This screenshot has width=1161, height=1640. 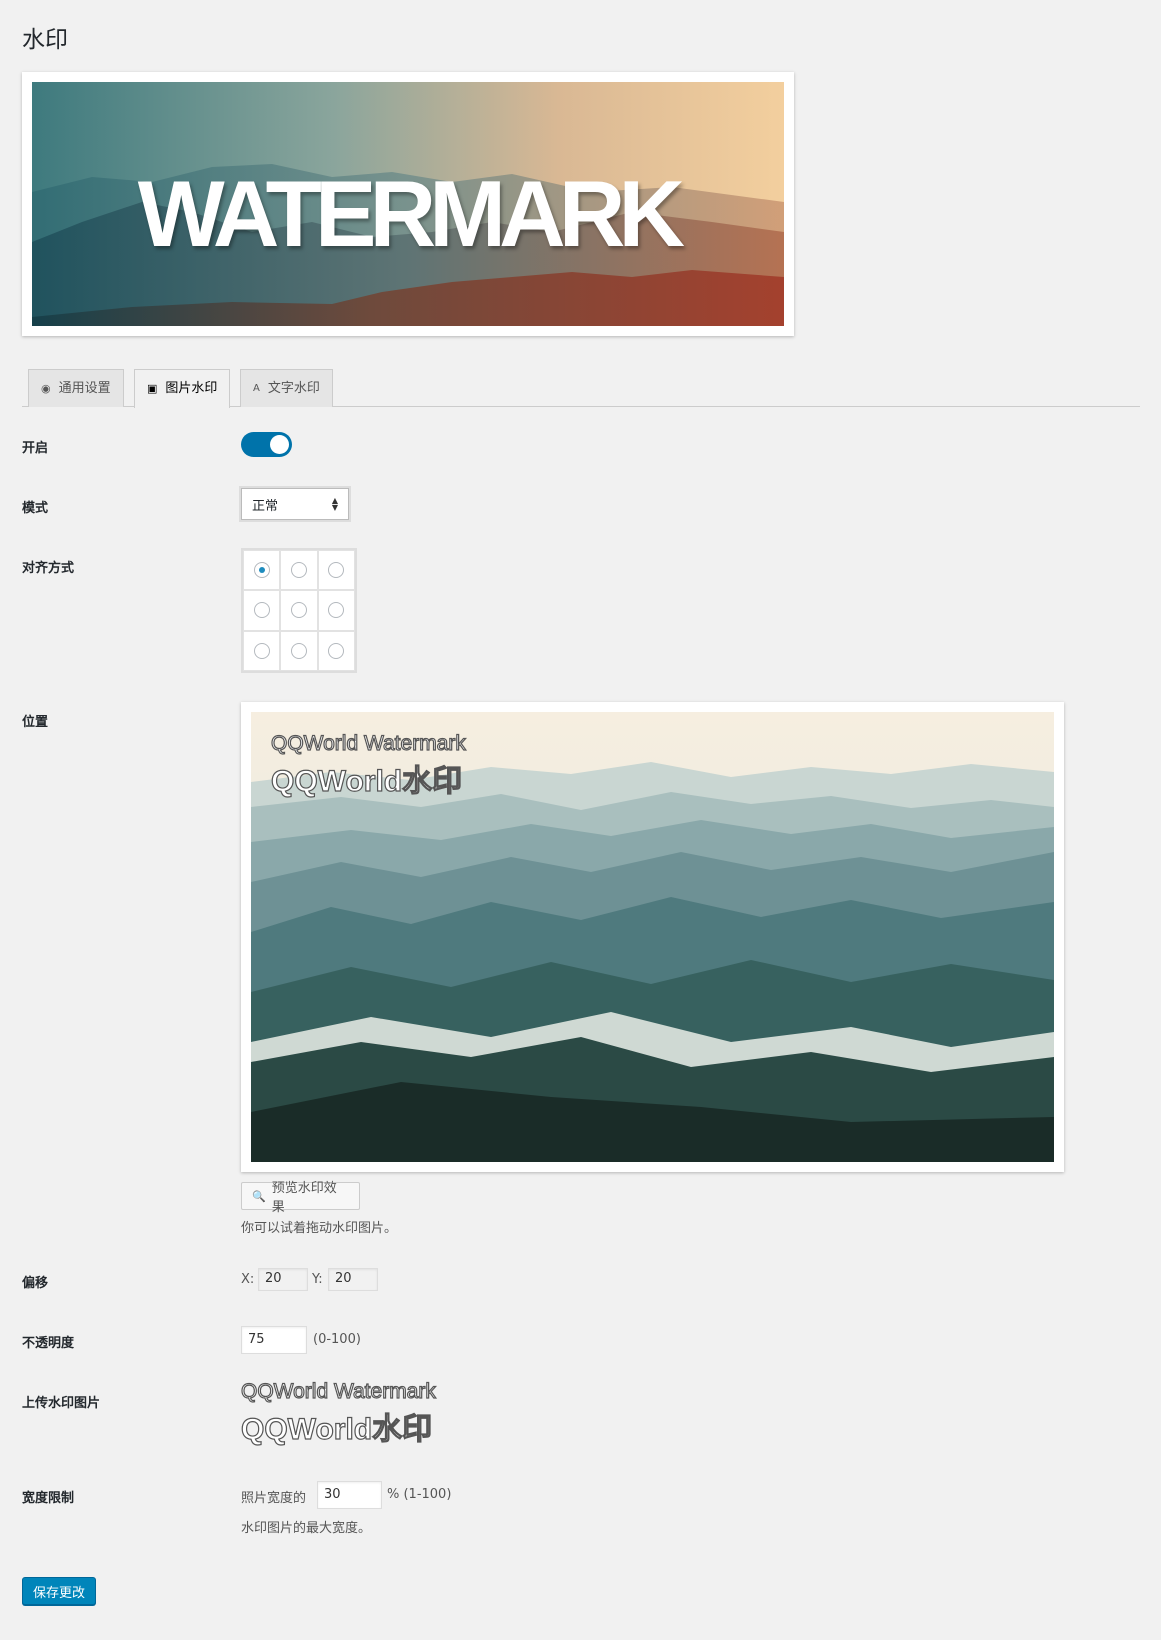 I want to click on align-radio-top-center, so click(x=298, y=570).